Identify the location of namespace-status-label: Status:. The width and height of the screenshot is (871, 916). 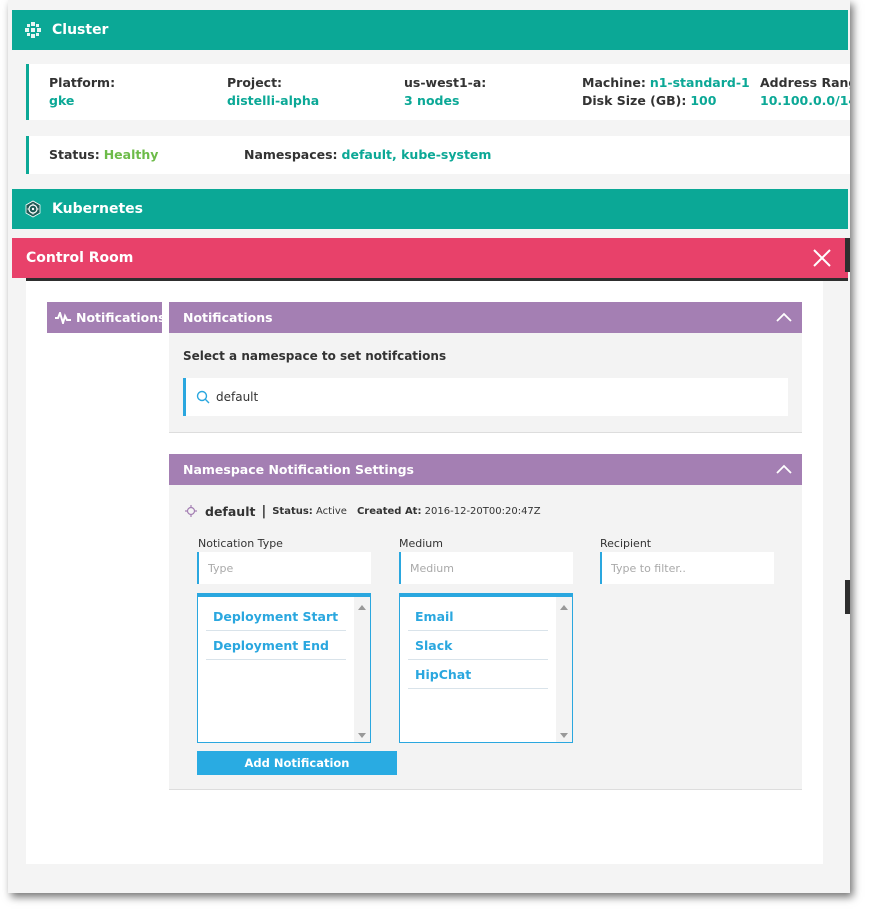
(292, 511).